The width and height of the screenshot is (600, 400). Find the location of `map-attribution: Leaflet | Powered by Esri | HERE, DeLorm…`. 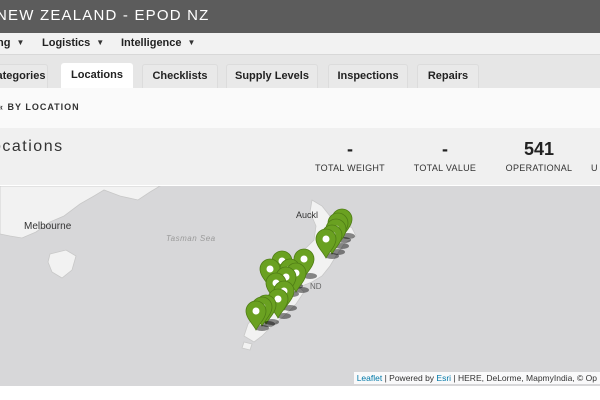

map-attribution: Leaflet | Powered by Esri | HERE, DeLorm… is located at coordinates (476, 378).